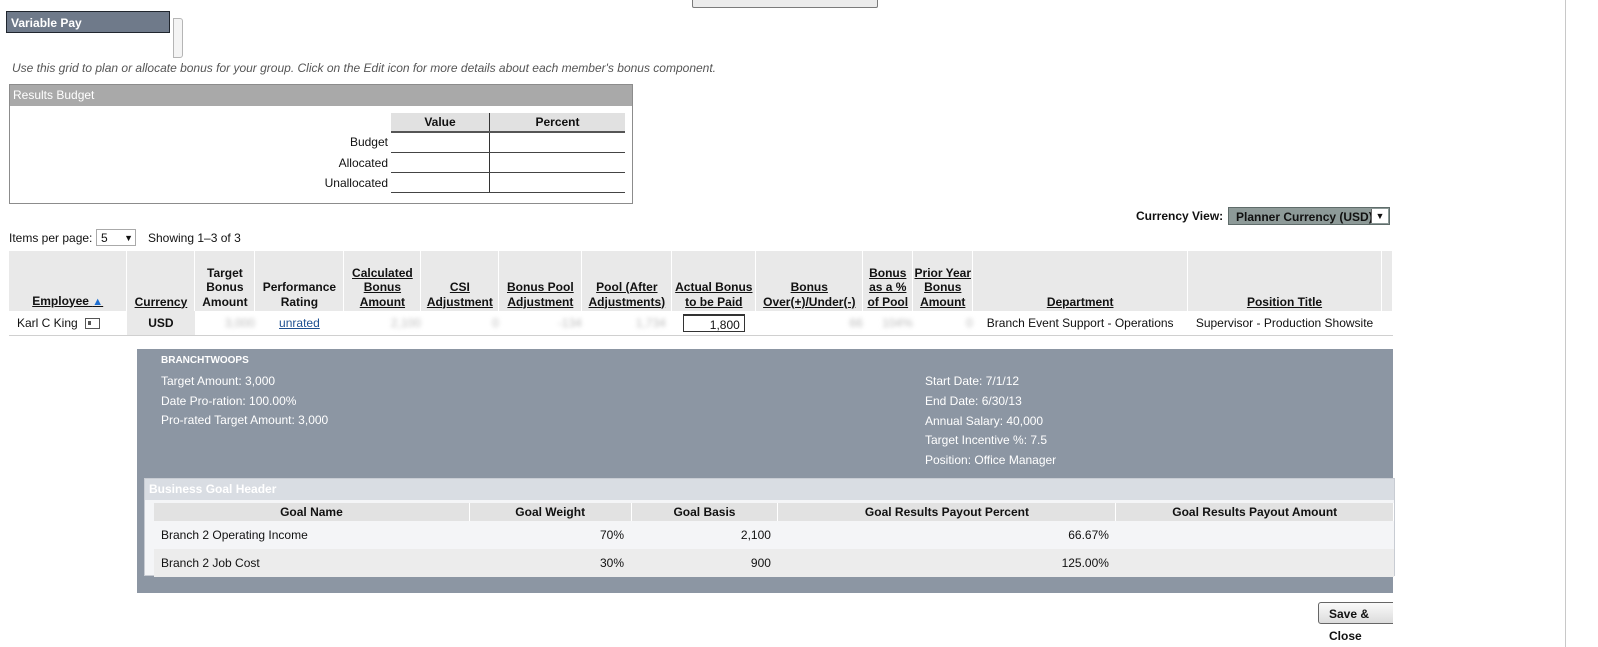 This screenshot has width=1598, height=647. What do you see at coordinates (809, 323) in the screenshot?
I see `over-under-cell: 66` at bounding box center [809, 323].